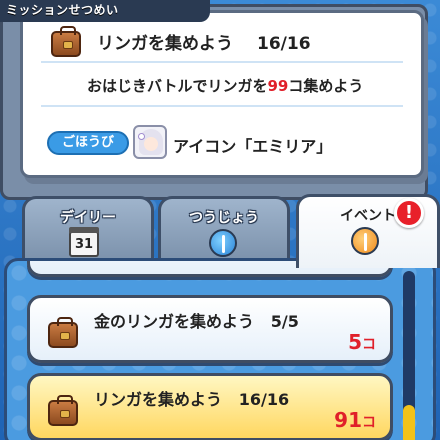 Image resolution: width=440 pixels, height=440 pixels. I want to click on emilia-avatar-icon, so click(150, 142).